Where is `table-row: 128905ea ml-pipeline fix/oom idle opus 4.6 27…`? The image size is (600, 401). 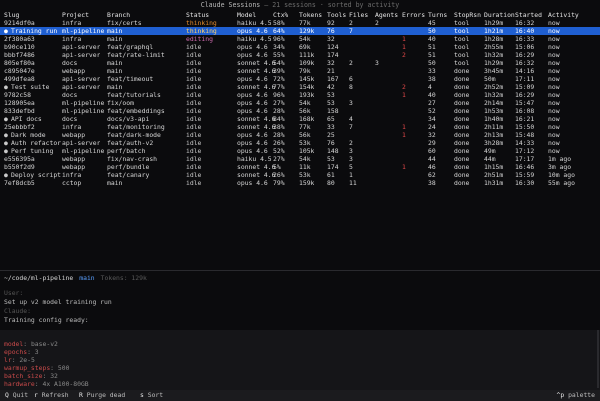
table-row: 128905ea ml-pipeline fix/oom idle opus 4.6 27… is located at coordinates (300, 103).